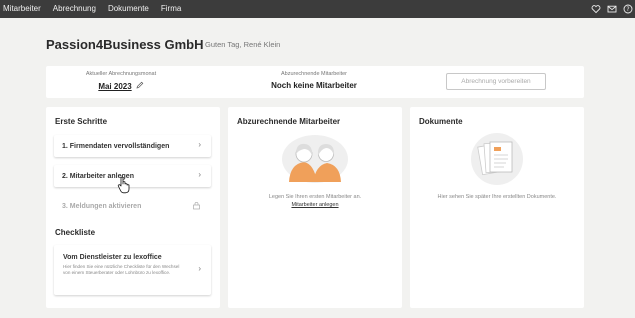 Image resolution: width=635 pixels, height=318 pixels. I want to click on pencil-icon, so click(140, 86).